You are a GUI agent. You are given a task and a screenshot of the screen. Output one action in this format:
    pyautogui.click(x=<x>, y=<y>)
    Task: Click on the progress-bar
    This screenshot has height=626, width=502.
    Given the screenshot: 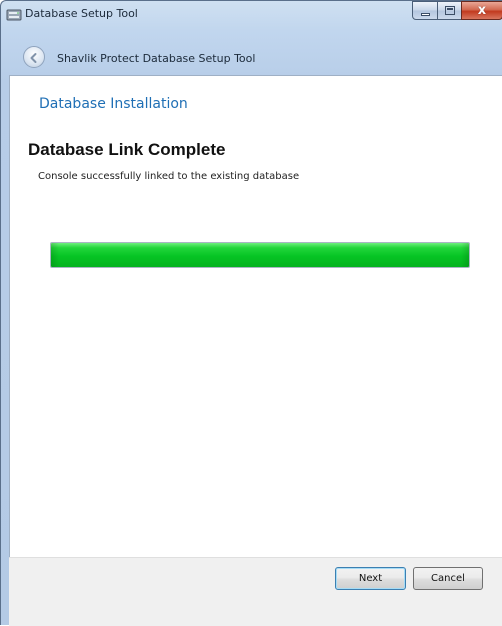 What is the action you would take?
    pyautogui.click(x=260, y=255)
    